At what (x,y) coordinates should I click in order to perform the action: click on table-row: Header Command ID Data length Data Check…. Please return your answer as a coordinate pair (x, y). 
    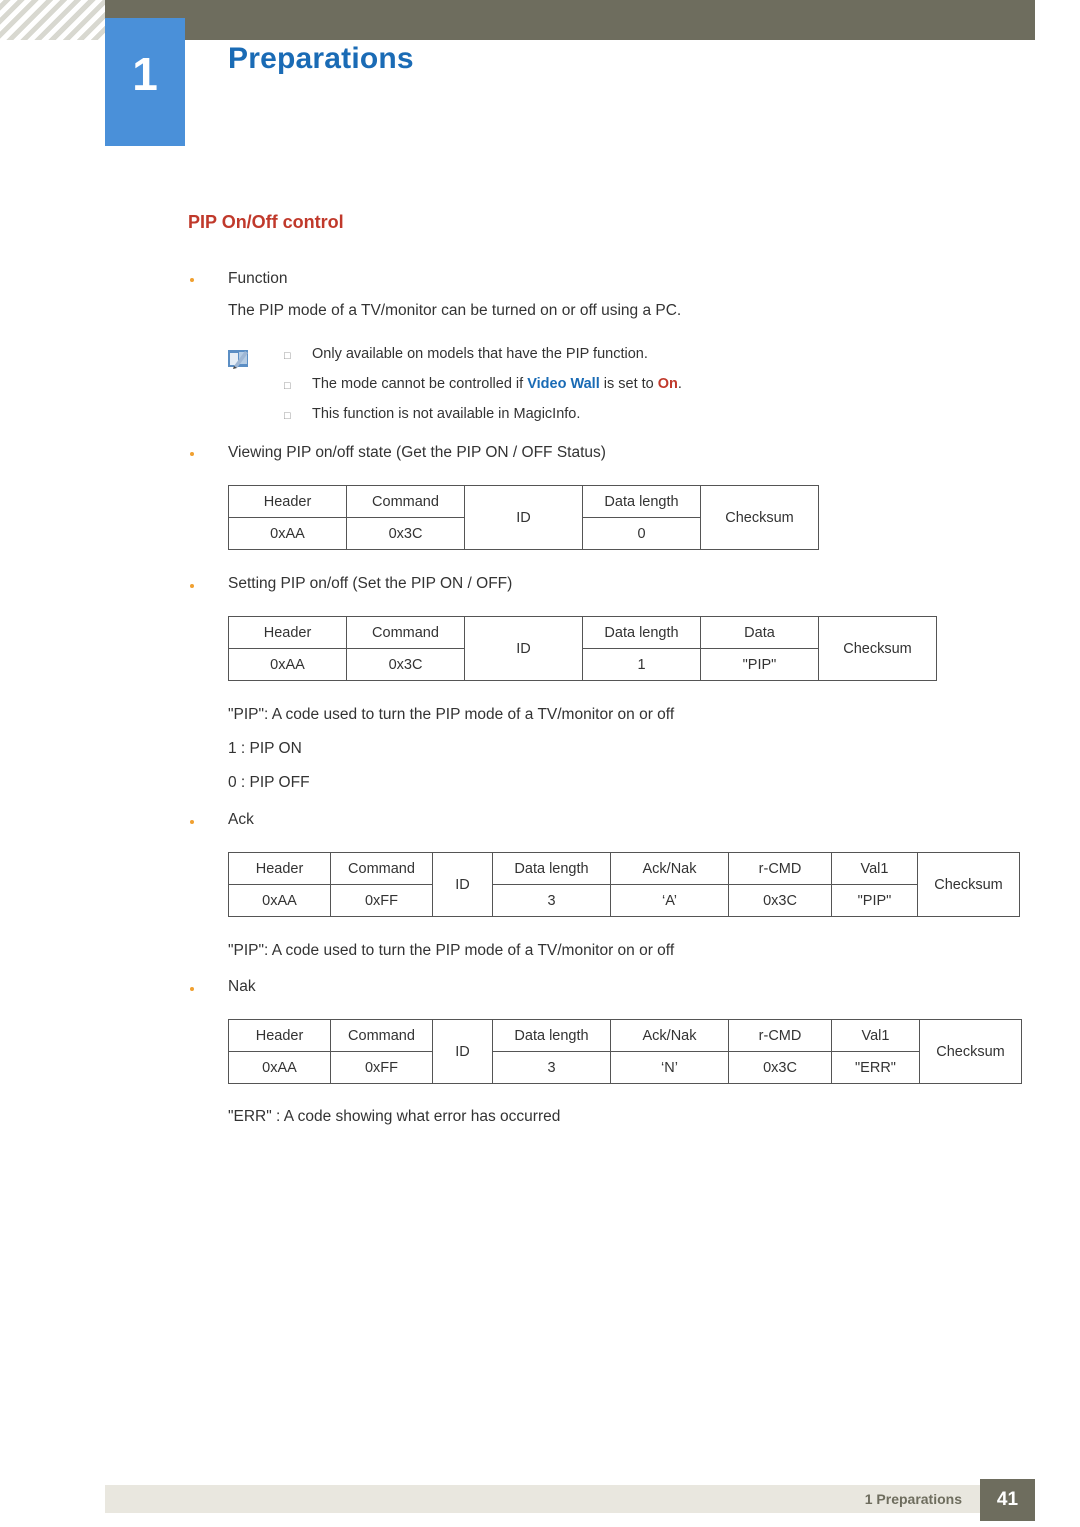
    Looking at the image, I should click on (582, 648).